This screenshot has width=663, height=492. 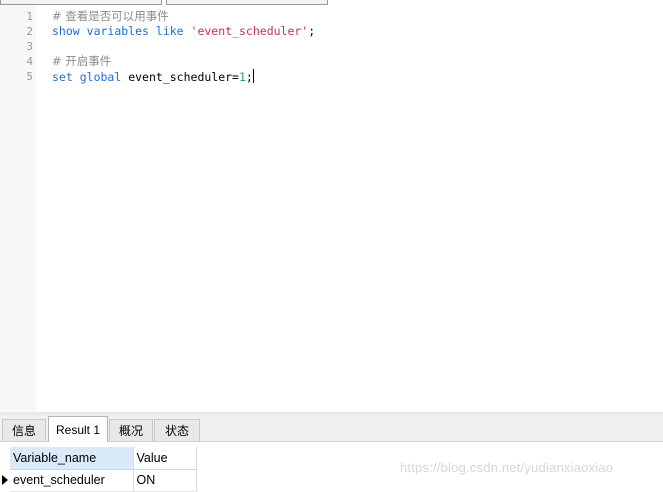 What do you see at coordinates (18, 208) in the screenshot?
I see `line-number-gutter: 1 2 3 4 5` at bounding box center [18, 208].